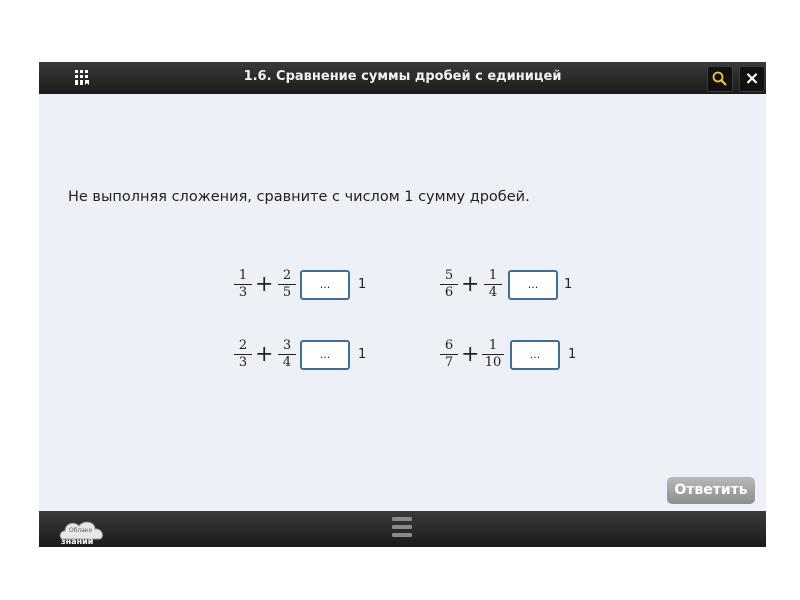  I want to click on exercise-1: 13 + 25 ... 1, so click(304, 289).